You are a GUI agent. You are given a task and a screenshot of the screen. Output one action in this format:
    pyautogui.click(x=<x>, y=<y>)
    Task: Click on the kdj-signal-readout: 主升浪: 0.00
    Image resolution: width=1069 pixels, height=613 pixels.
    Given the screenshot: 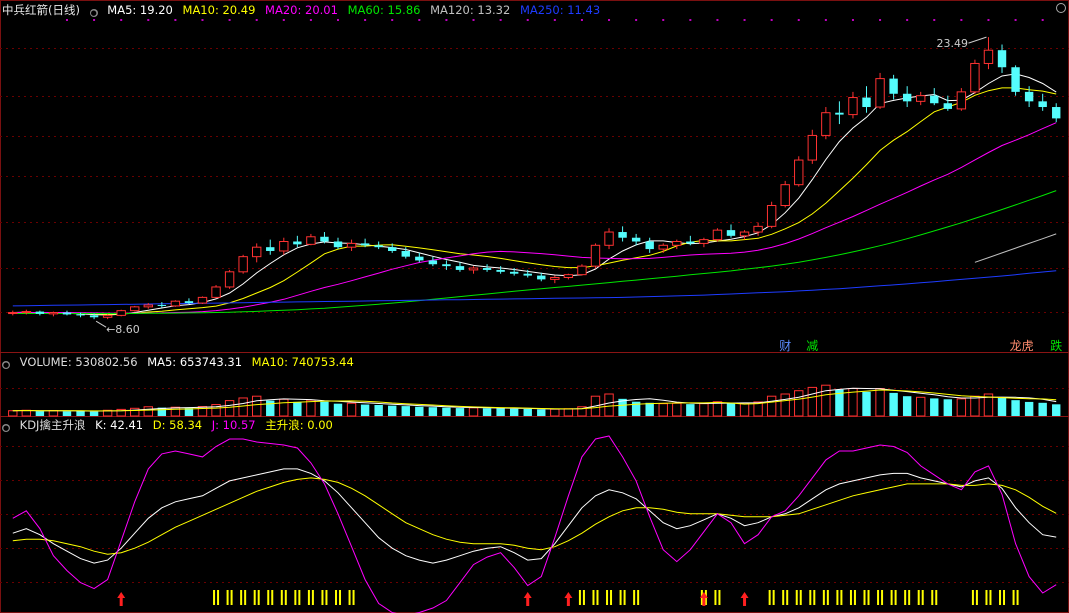 What is the action you would take?
    pyautogui.click(x=299, y=425)
    